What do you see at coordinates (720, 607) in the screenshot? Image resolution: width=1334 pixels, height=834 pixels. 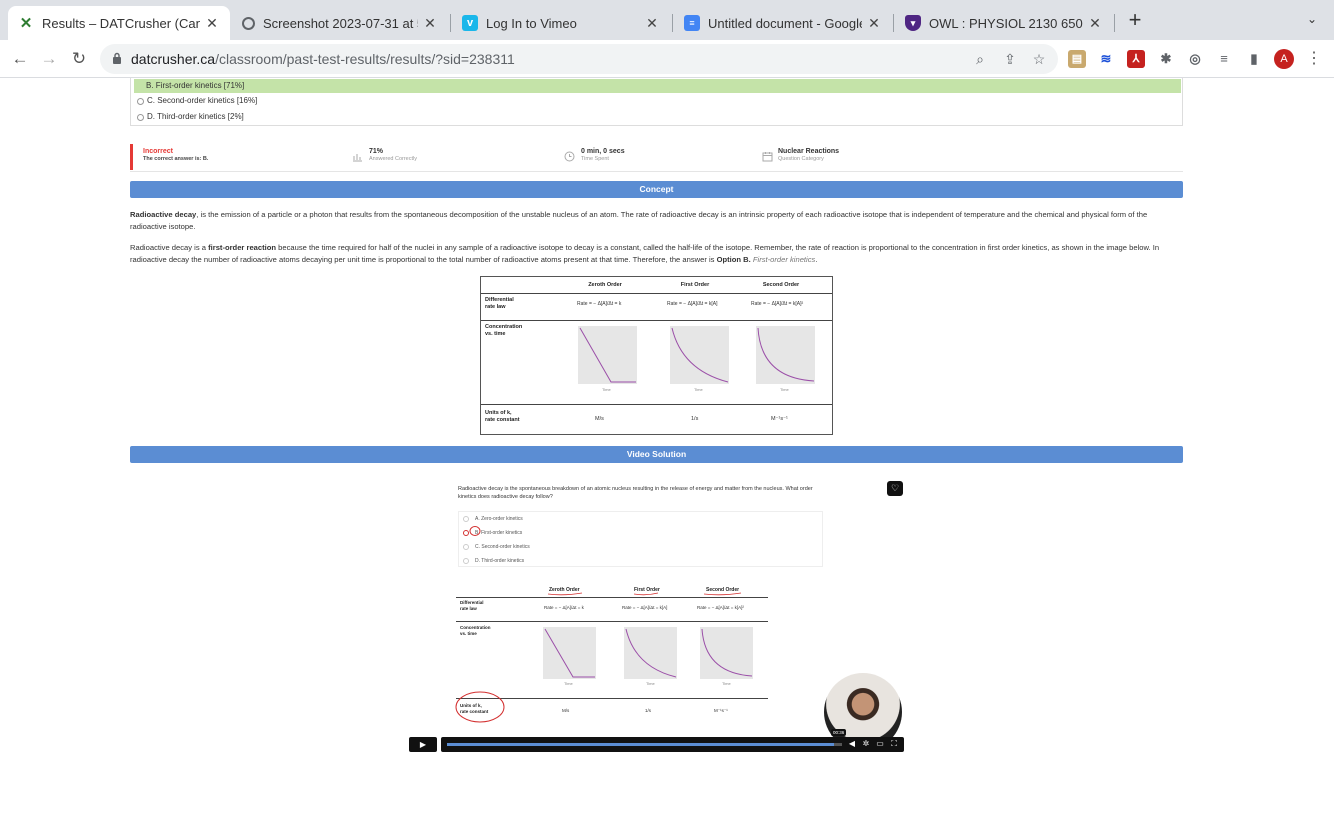 I see `formula: Rate = − Δ[A]/Δt = k[A]²` at bounding box center [720, 607].